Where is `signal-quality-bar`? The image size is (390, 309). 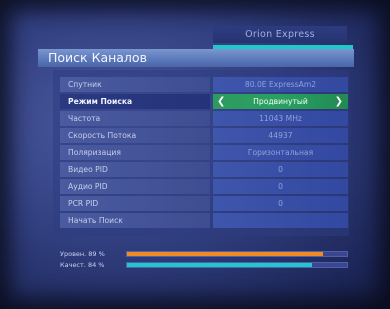 signal-quality-bar is located at coordinates (237, 265).